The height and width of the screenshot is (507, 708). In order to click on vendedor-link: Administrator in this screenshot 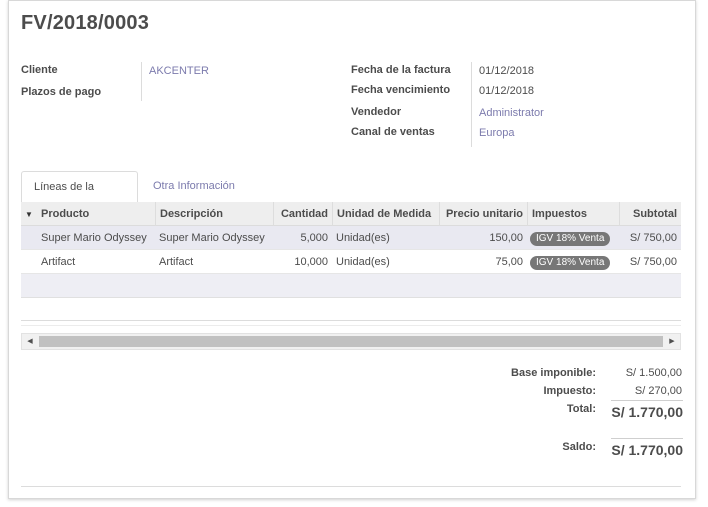, I will do `click(511, 113)`.